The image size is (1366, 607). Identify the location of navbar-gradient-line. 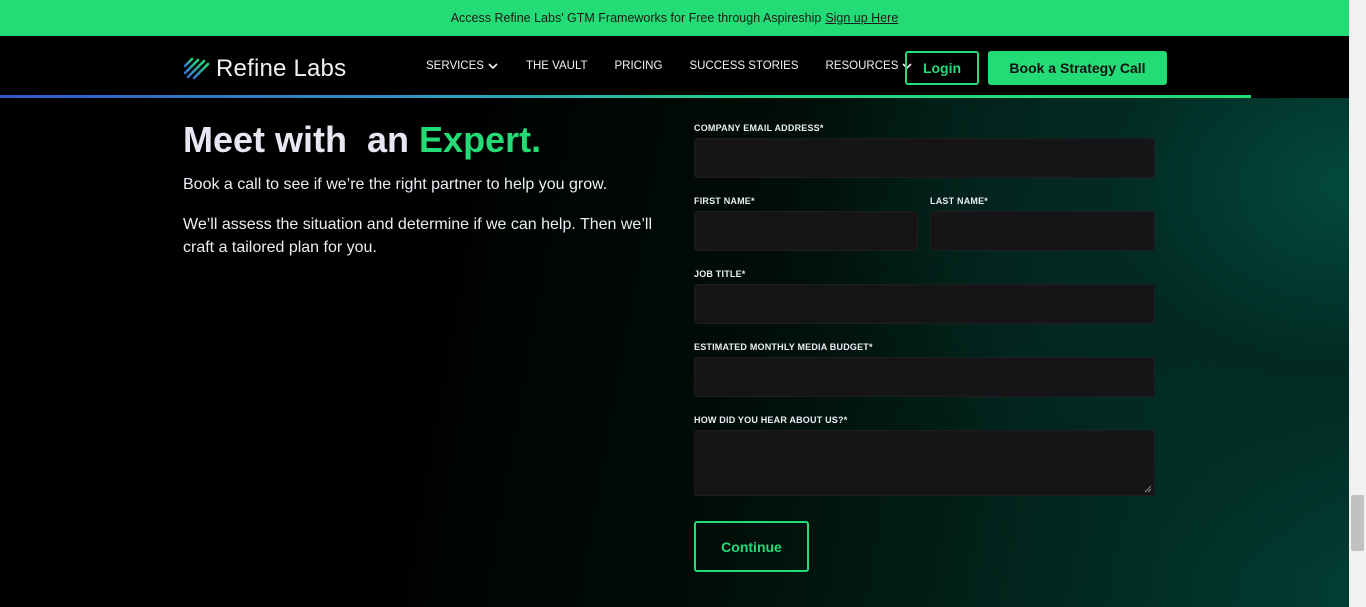
(625, 96).